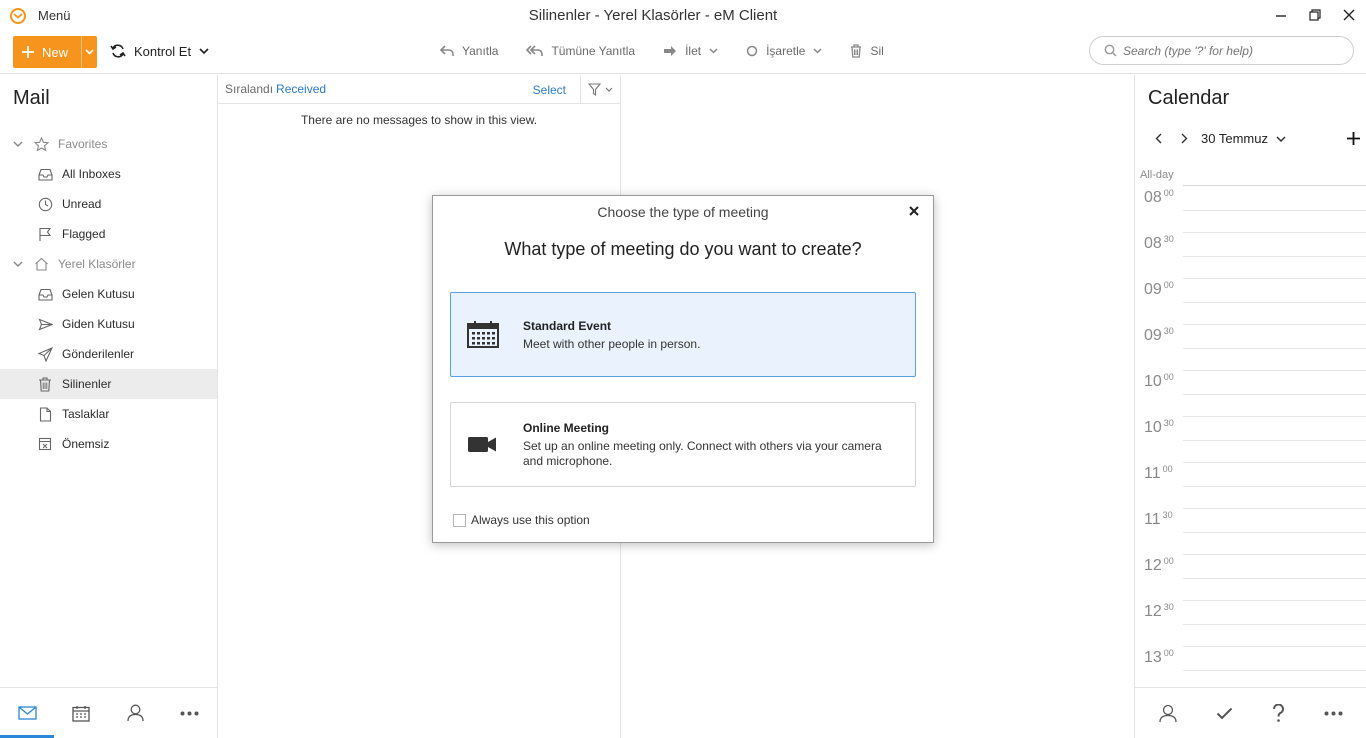 The width and height of the screenshot is (1366, 738). I want to click on hour-label: 09 30, so click(1159, 335).